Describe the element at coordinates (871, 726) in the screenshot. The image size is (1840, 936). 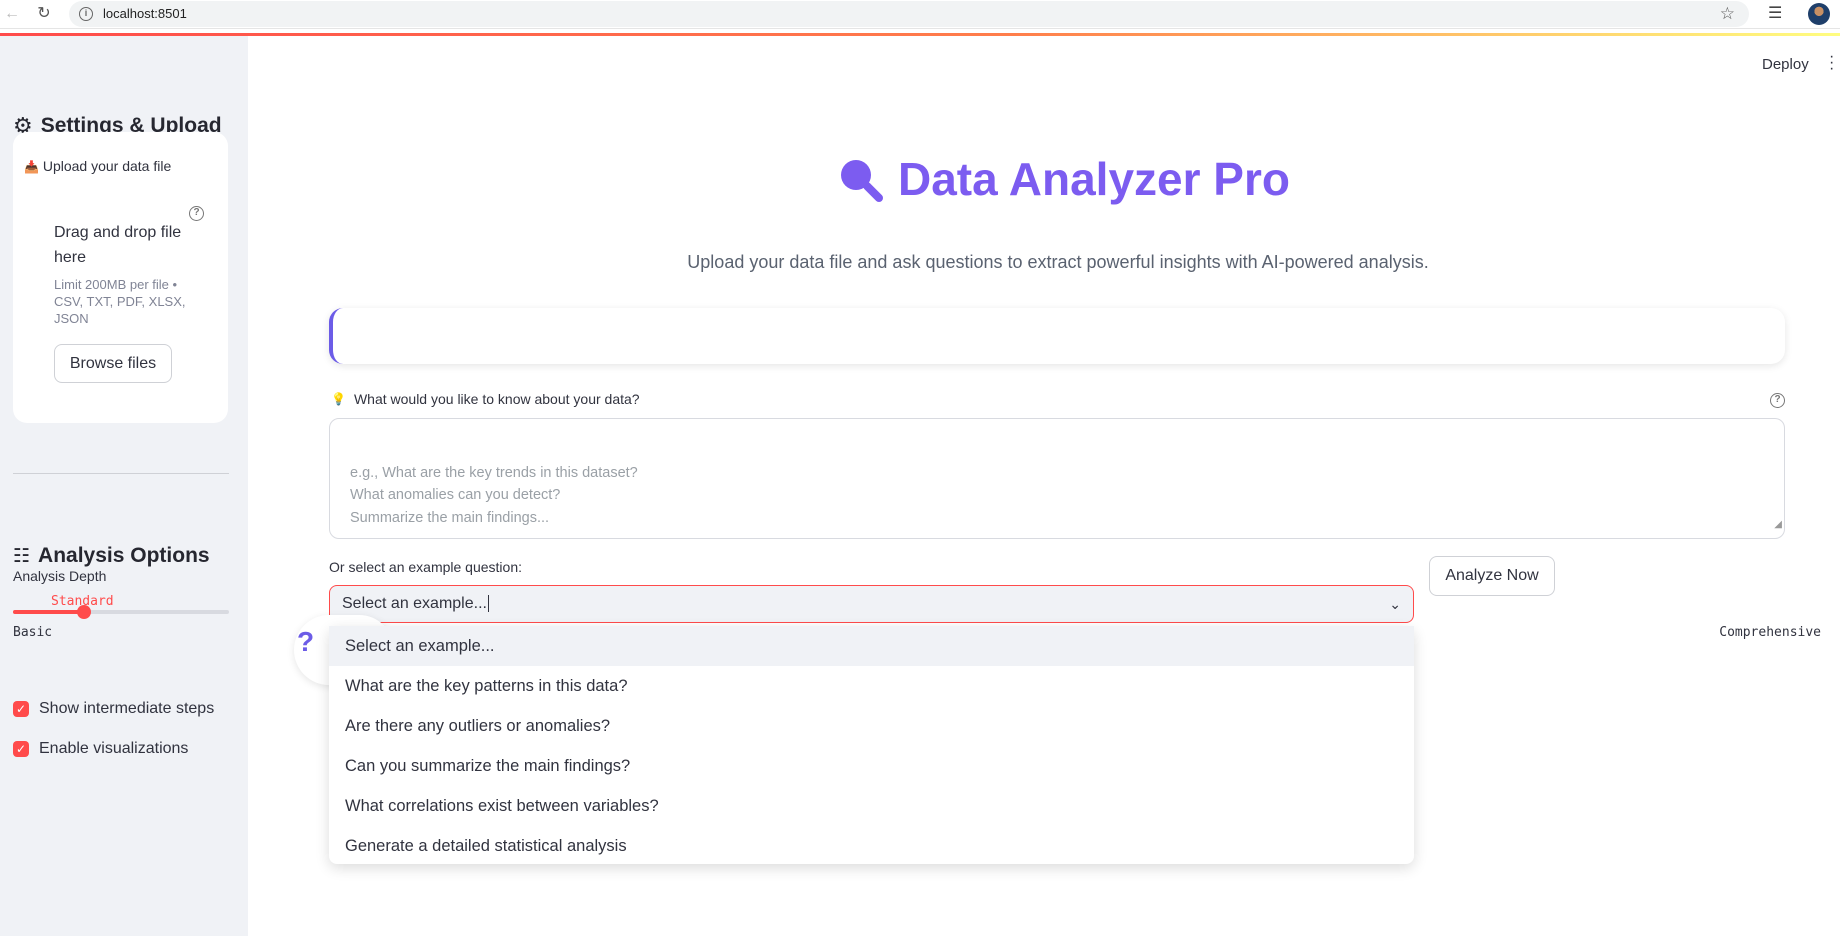
I see `dropdown-option: Are there any outliers or anomalies?` at that location.